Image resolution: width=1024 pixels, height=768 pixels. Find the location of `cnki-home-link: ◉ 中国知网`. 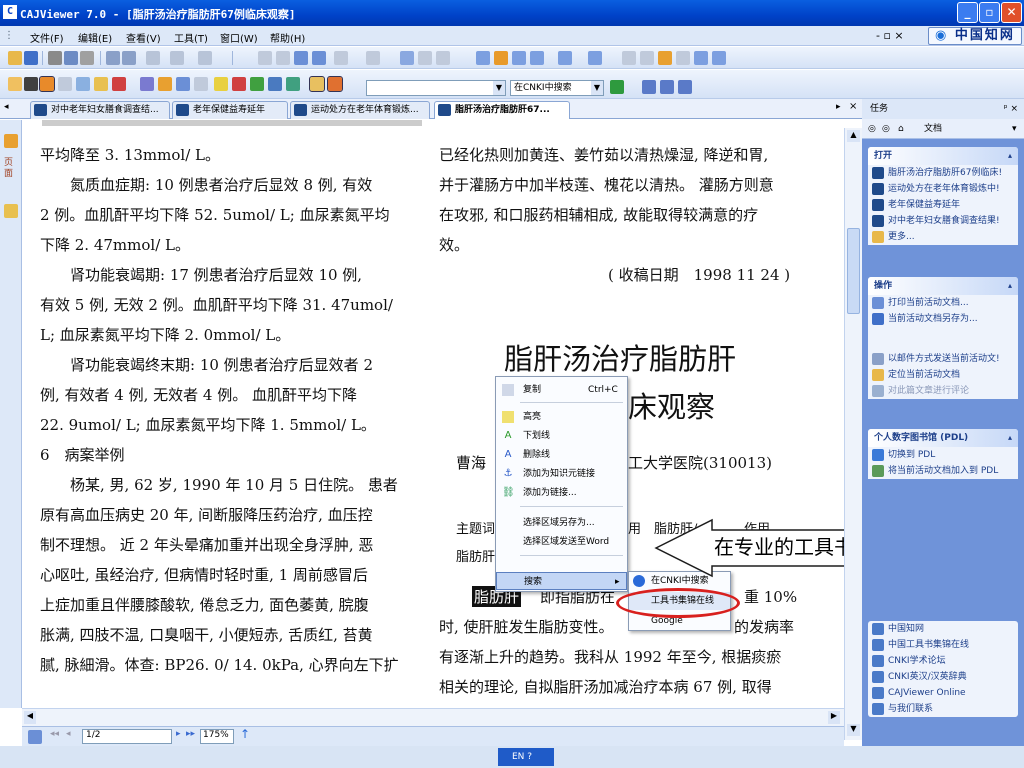

cnki-home-link: ◉ 中国知网 is located at coordinates (975, 36).